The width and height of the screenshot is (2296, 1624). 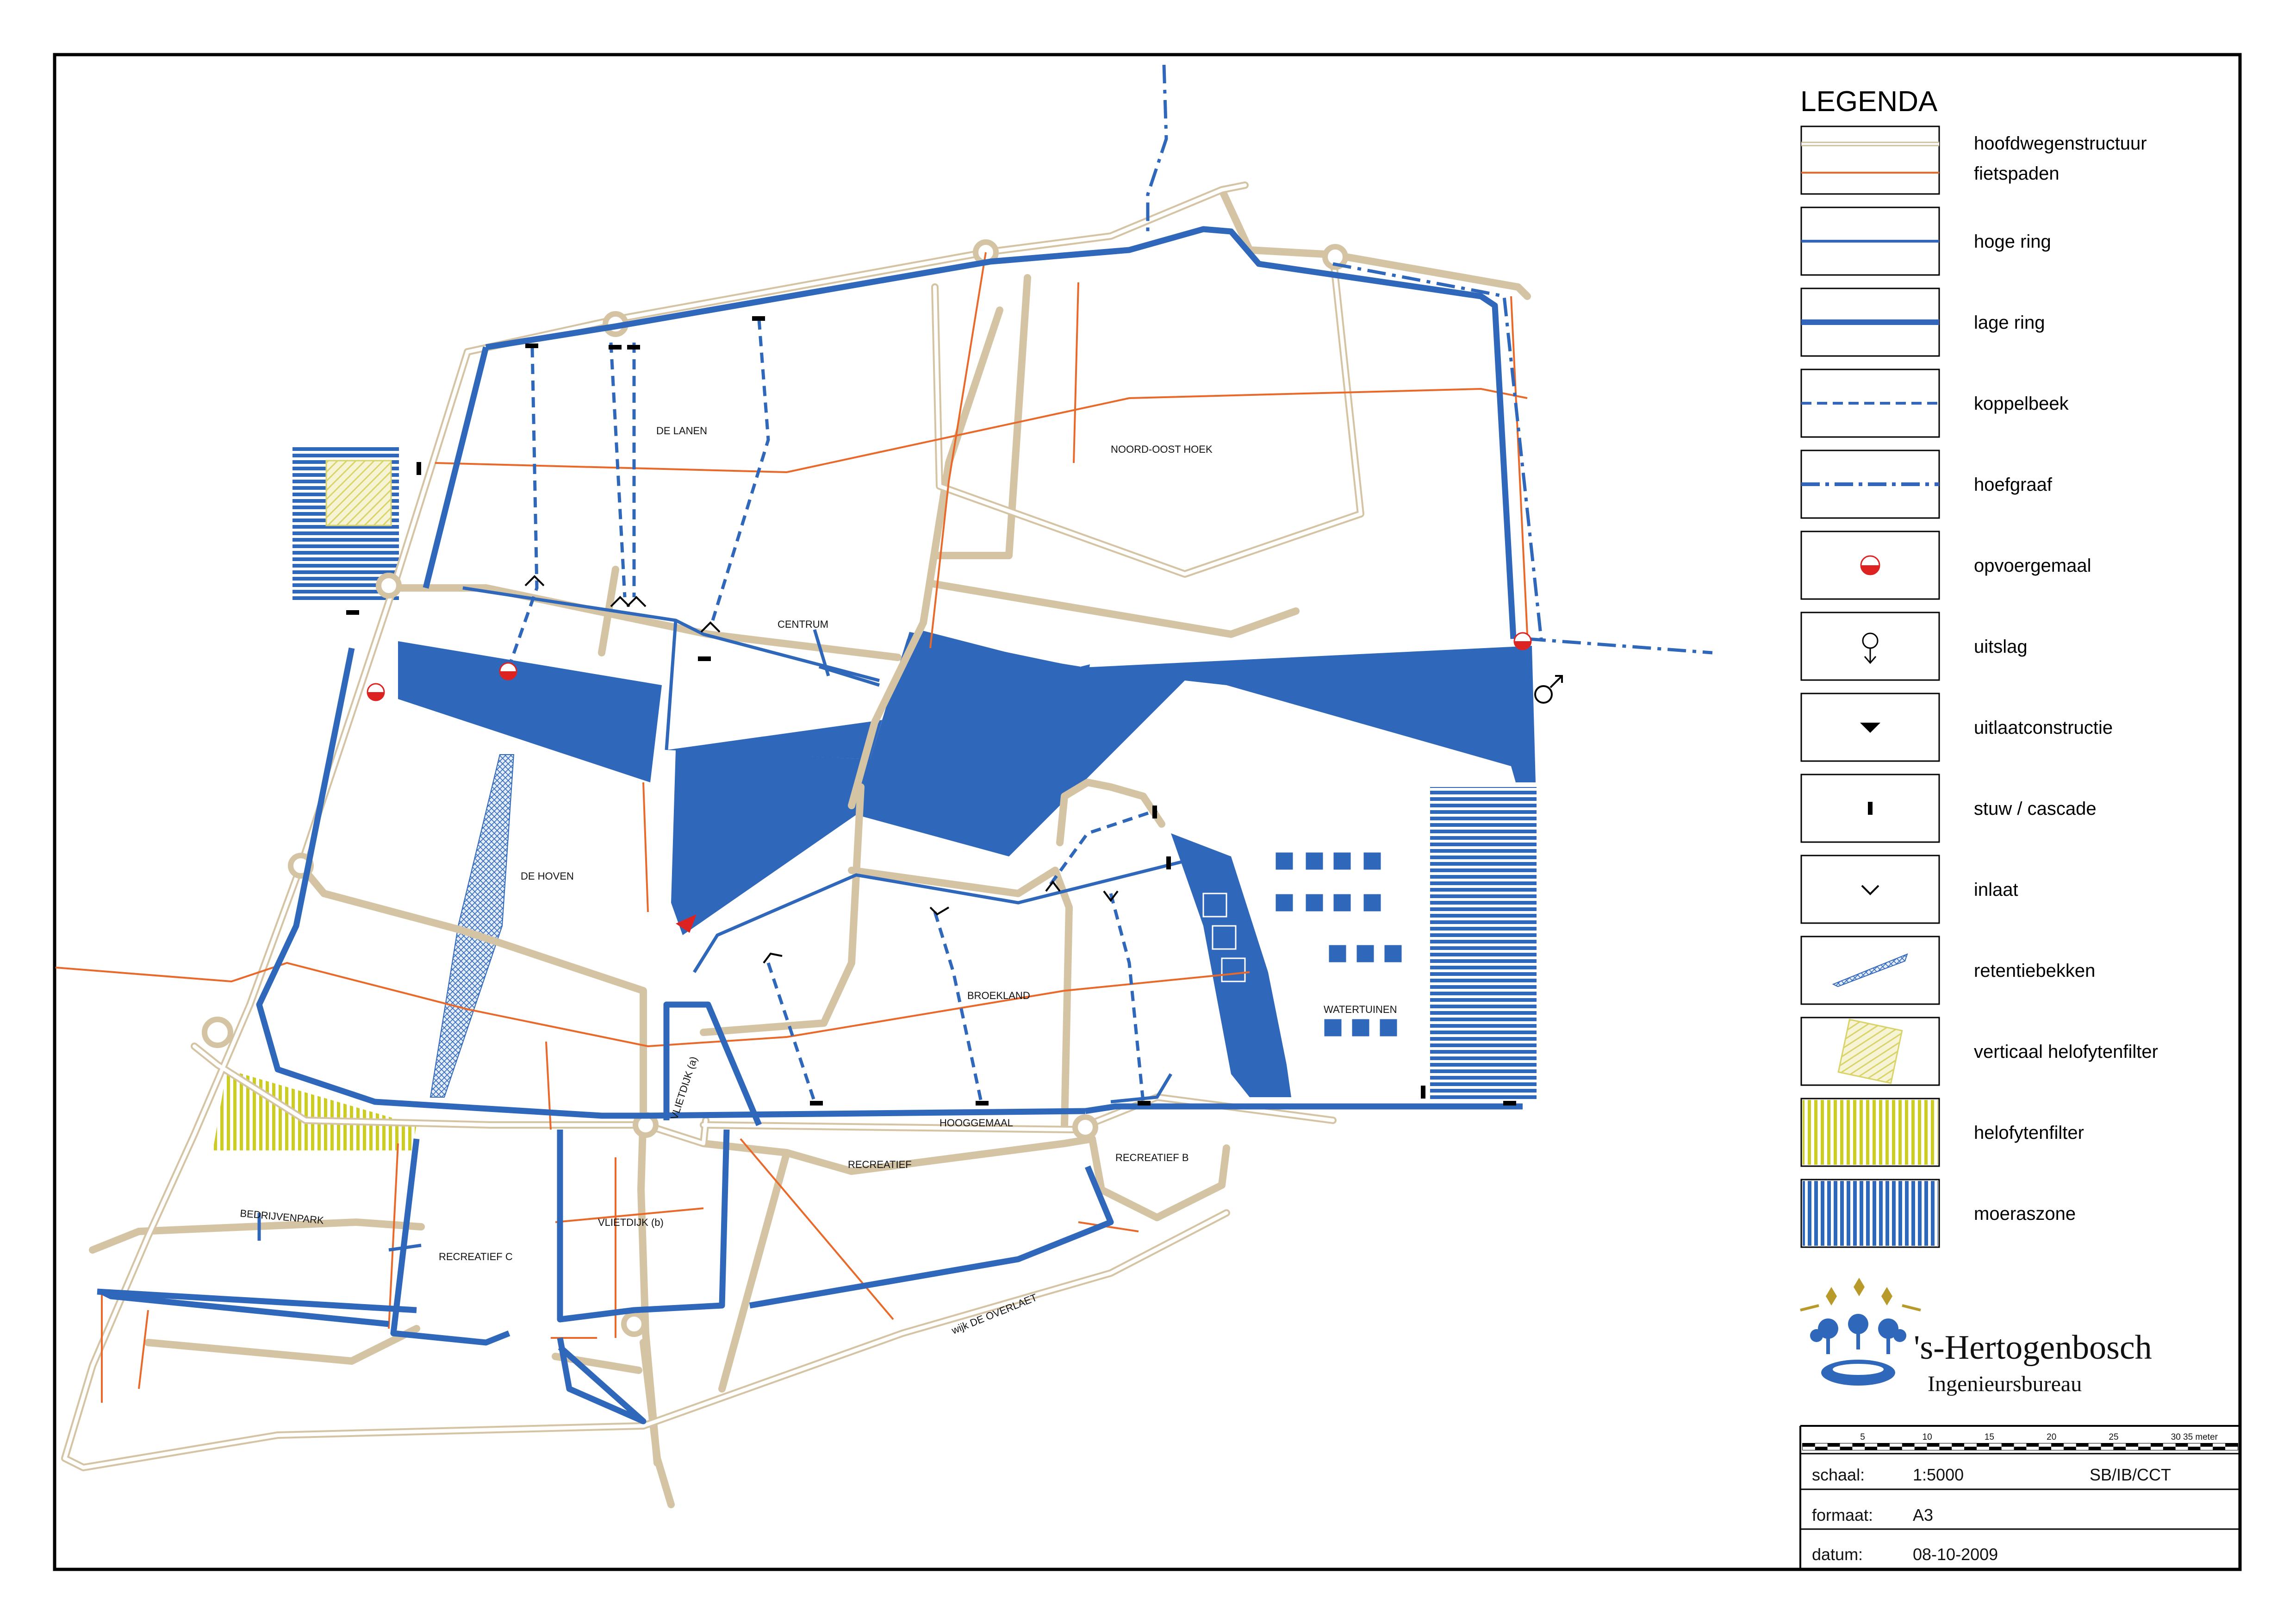 I want to click on legend-title: LEGENDA, so click(x=1869, y=102).